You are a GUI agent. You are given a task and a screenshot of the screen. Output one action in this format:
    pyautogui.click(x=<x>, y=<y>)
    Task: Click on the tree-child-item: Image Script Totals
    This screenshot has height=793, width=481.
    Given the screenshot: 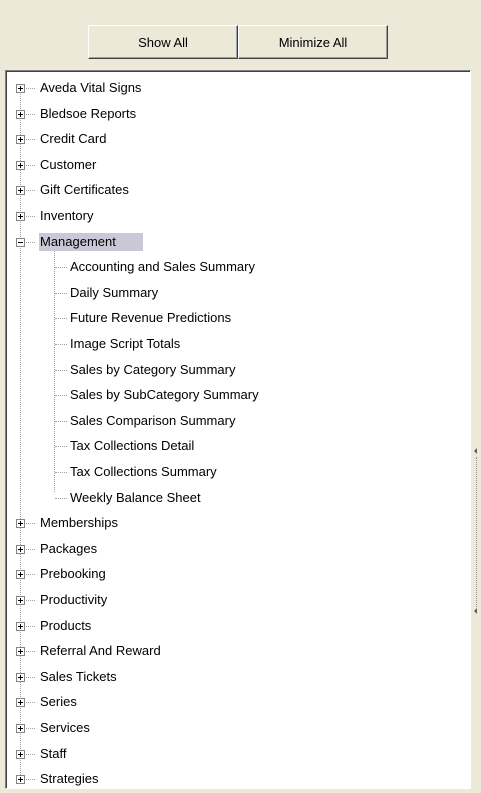 What is the action you would take?
    pyautogui.click(x=125, y=344)
    